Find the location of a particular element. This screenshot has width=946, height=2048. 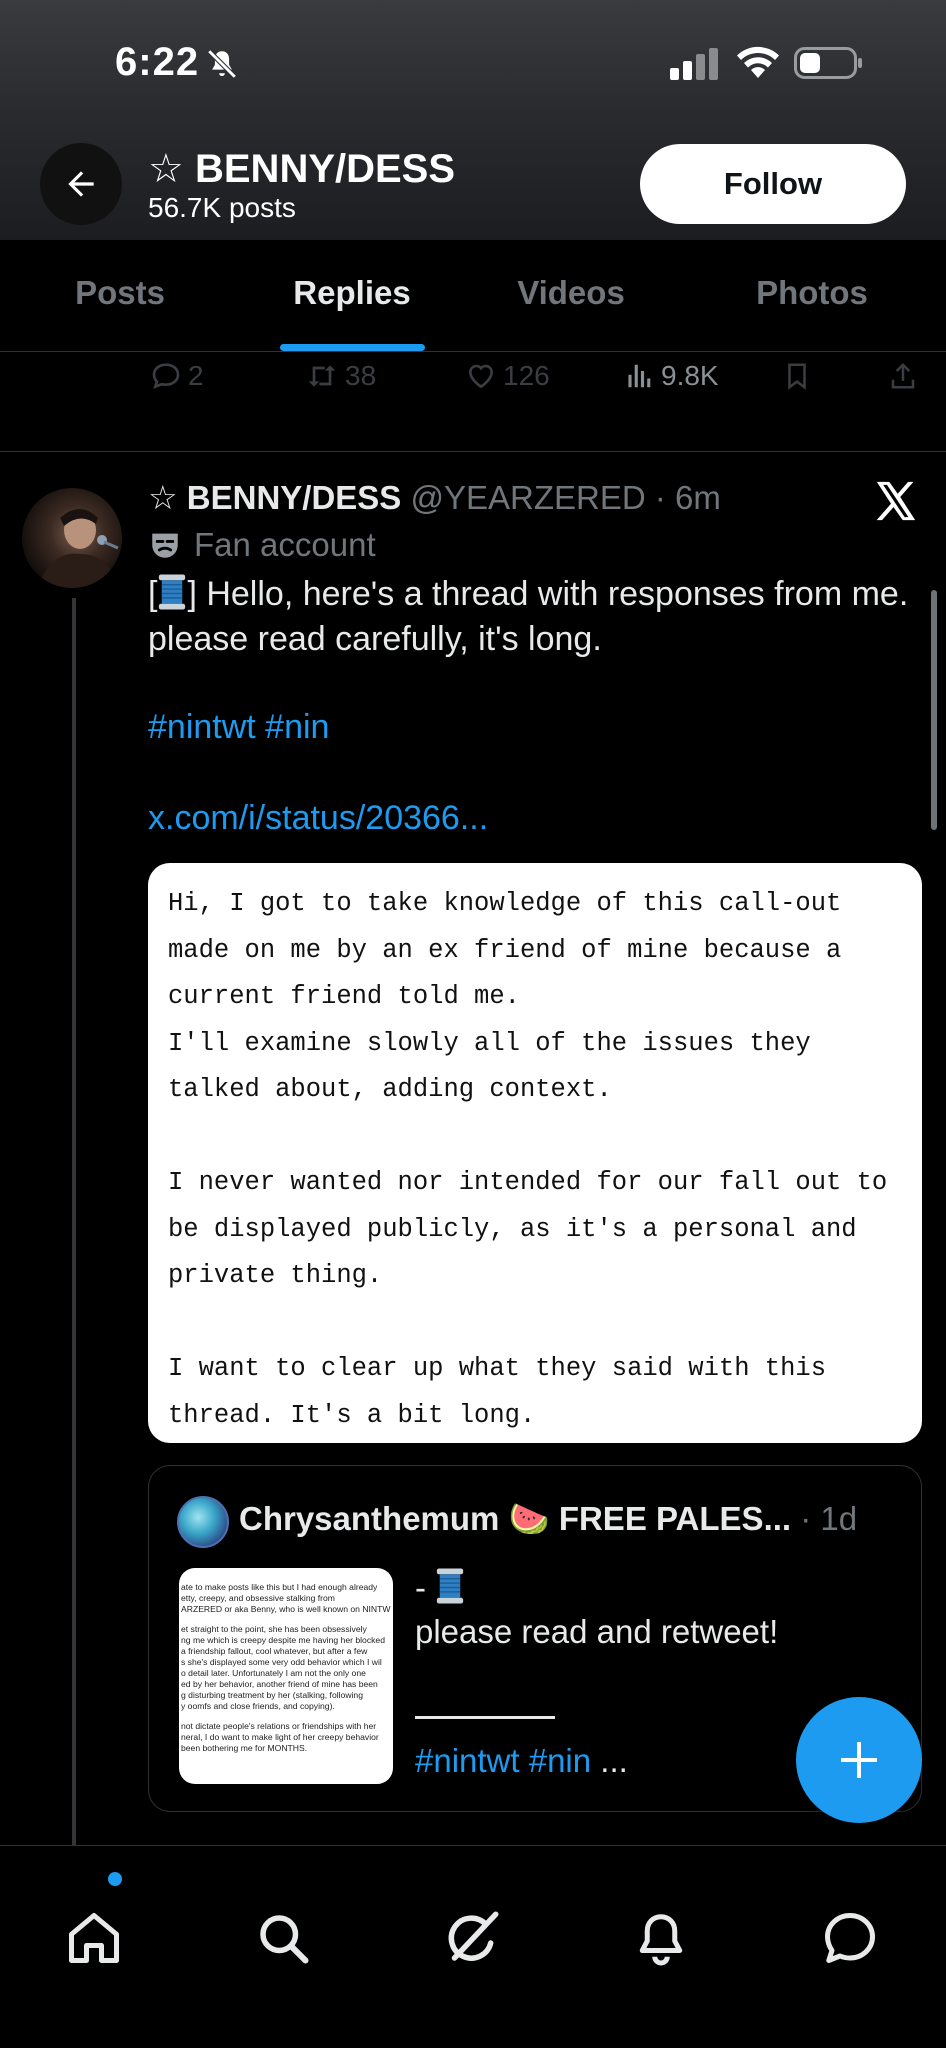

thread-line is located at coordinates (74, 1223).